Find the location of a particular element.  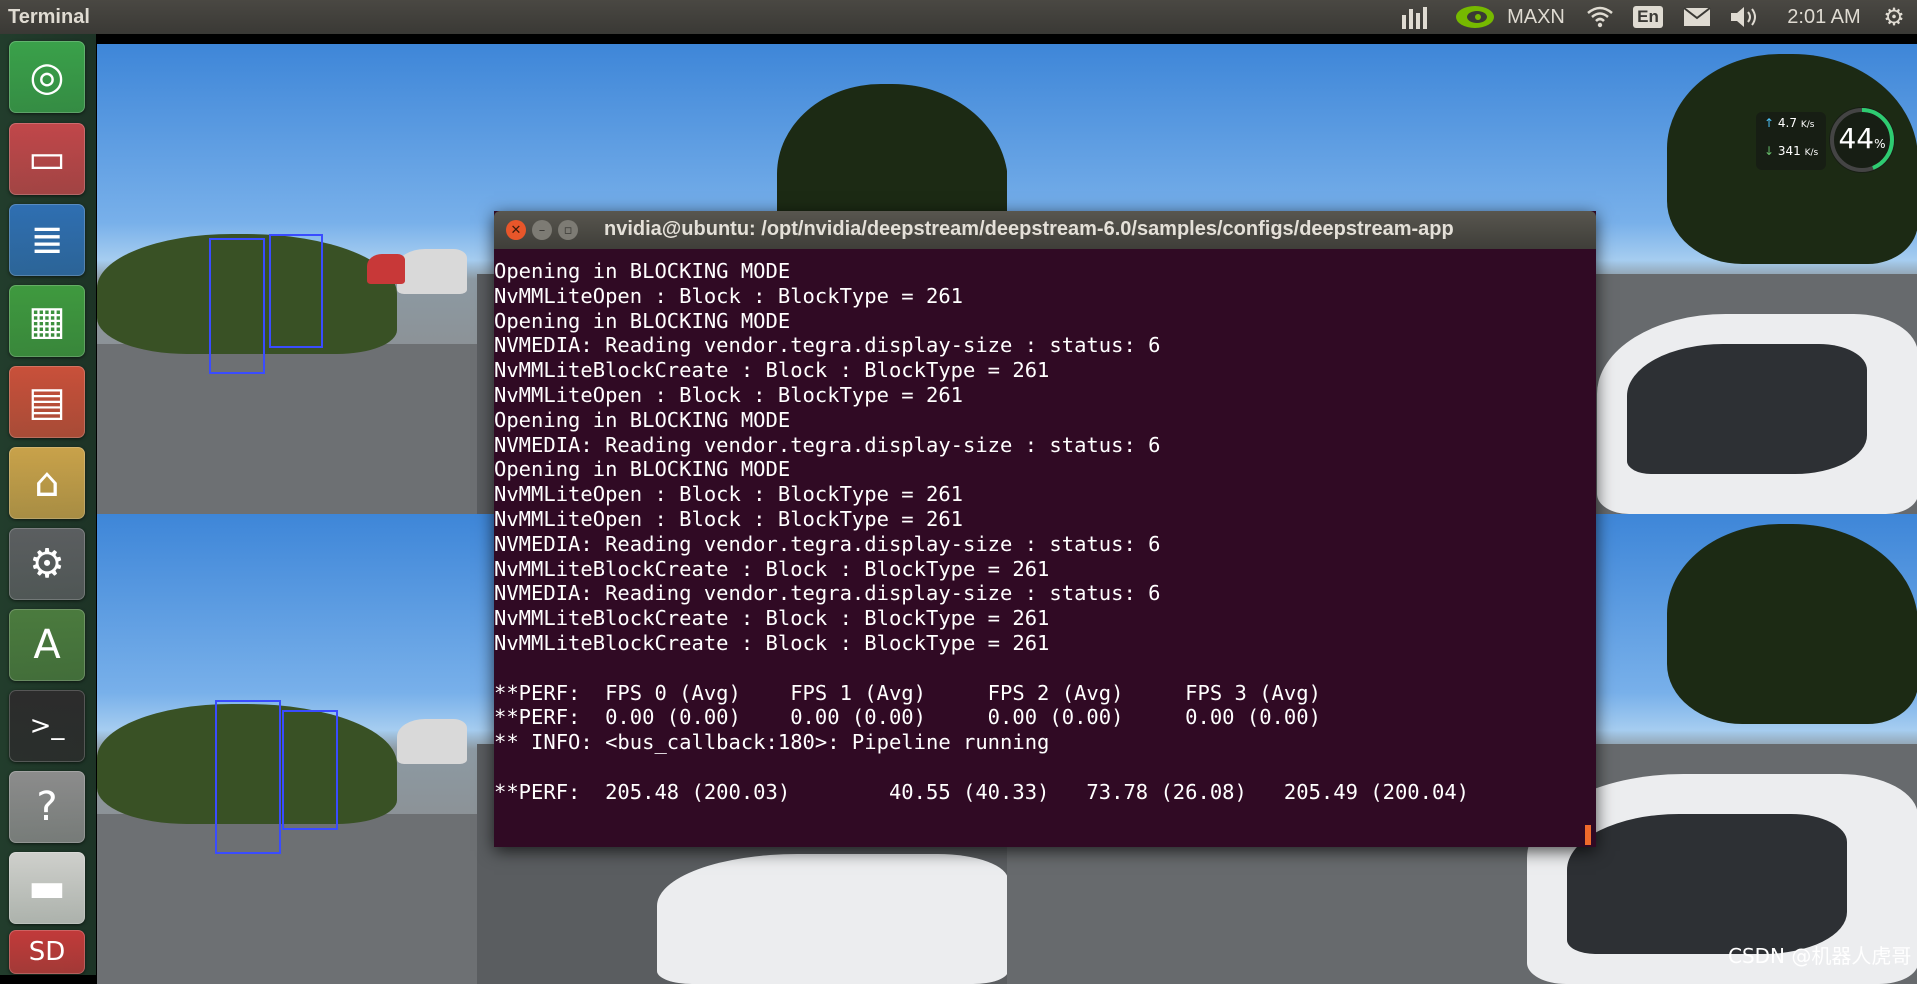

upload-unit: K/s is located at coordinates (1807, 125).